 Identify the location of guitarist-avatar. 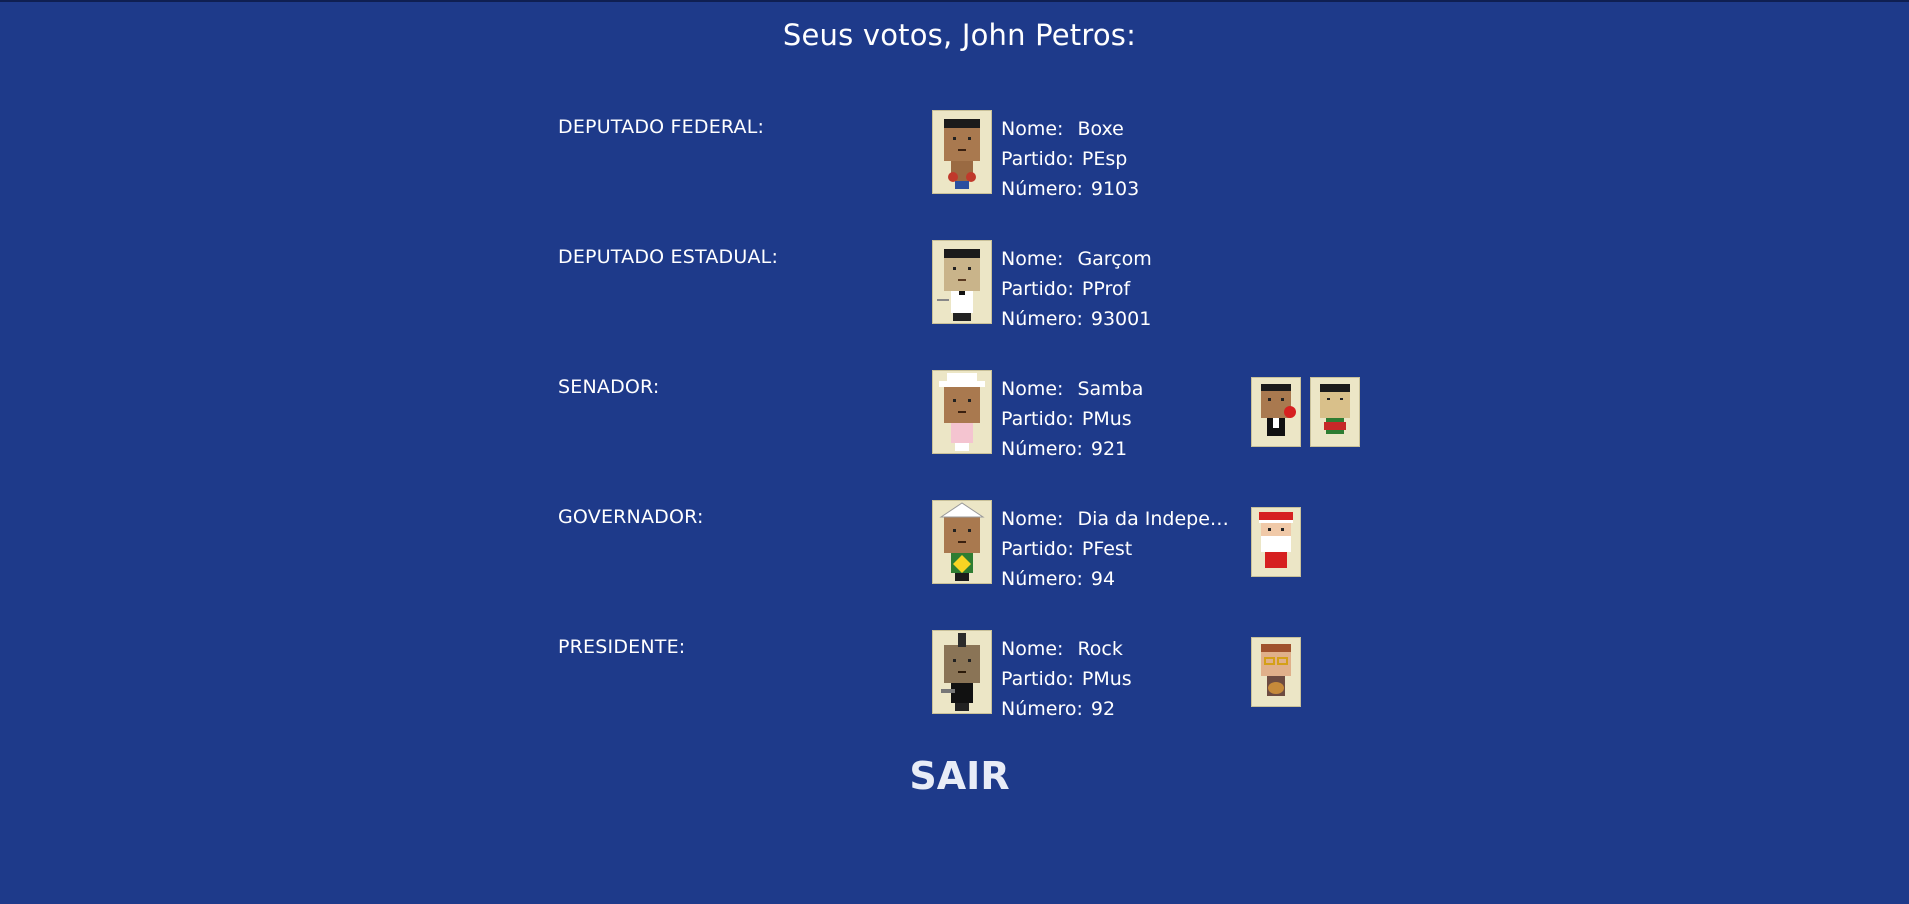
(1276, 672).